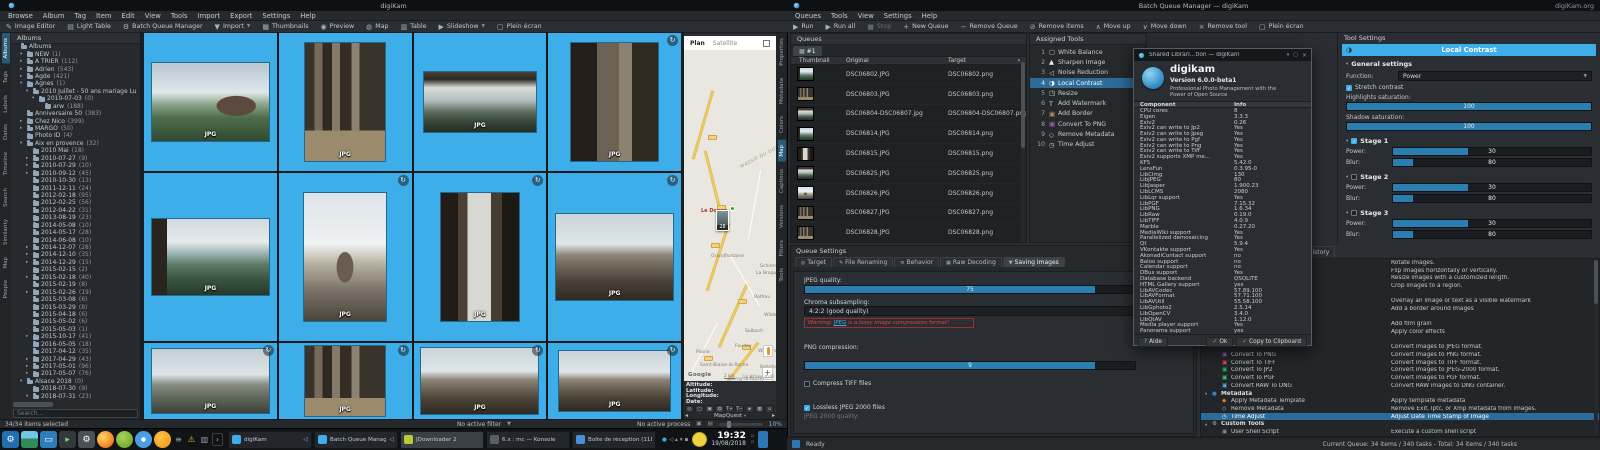 This screenshot has width=1600, height=450. I want to click on assigned-tool-row: 7 ▣ Add Border, so click(1088, 114).